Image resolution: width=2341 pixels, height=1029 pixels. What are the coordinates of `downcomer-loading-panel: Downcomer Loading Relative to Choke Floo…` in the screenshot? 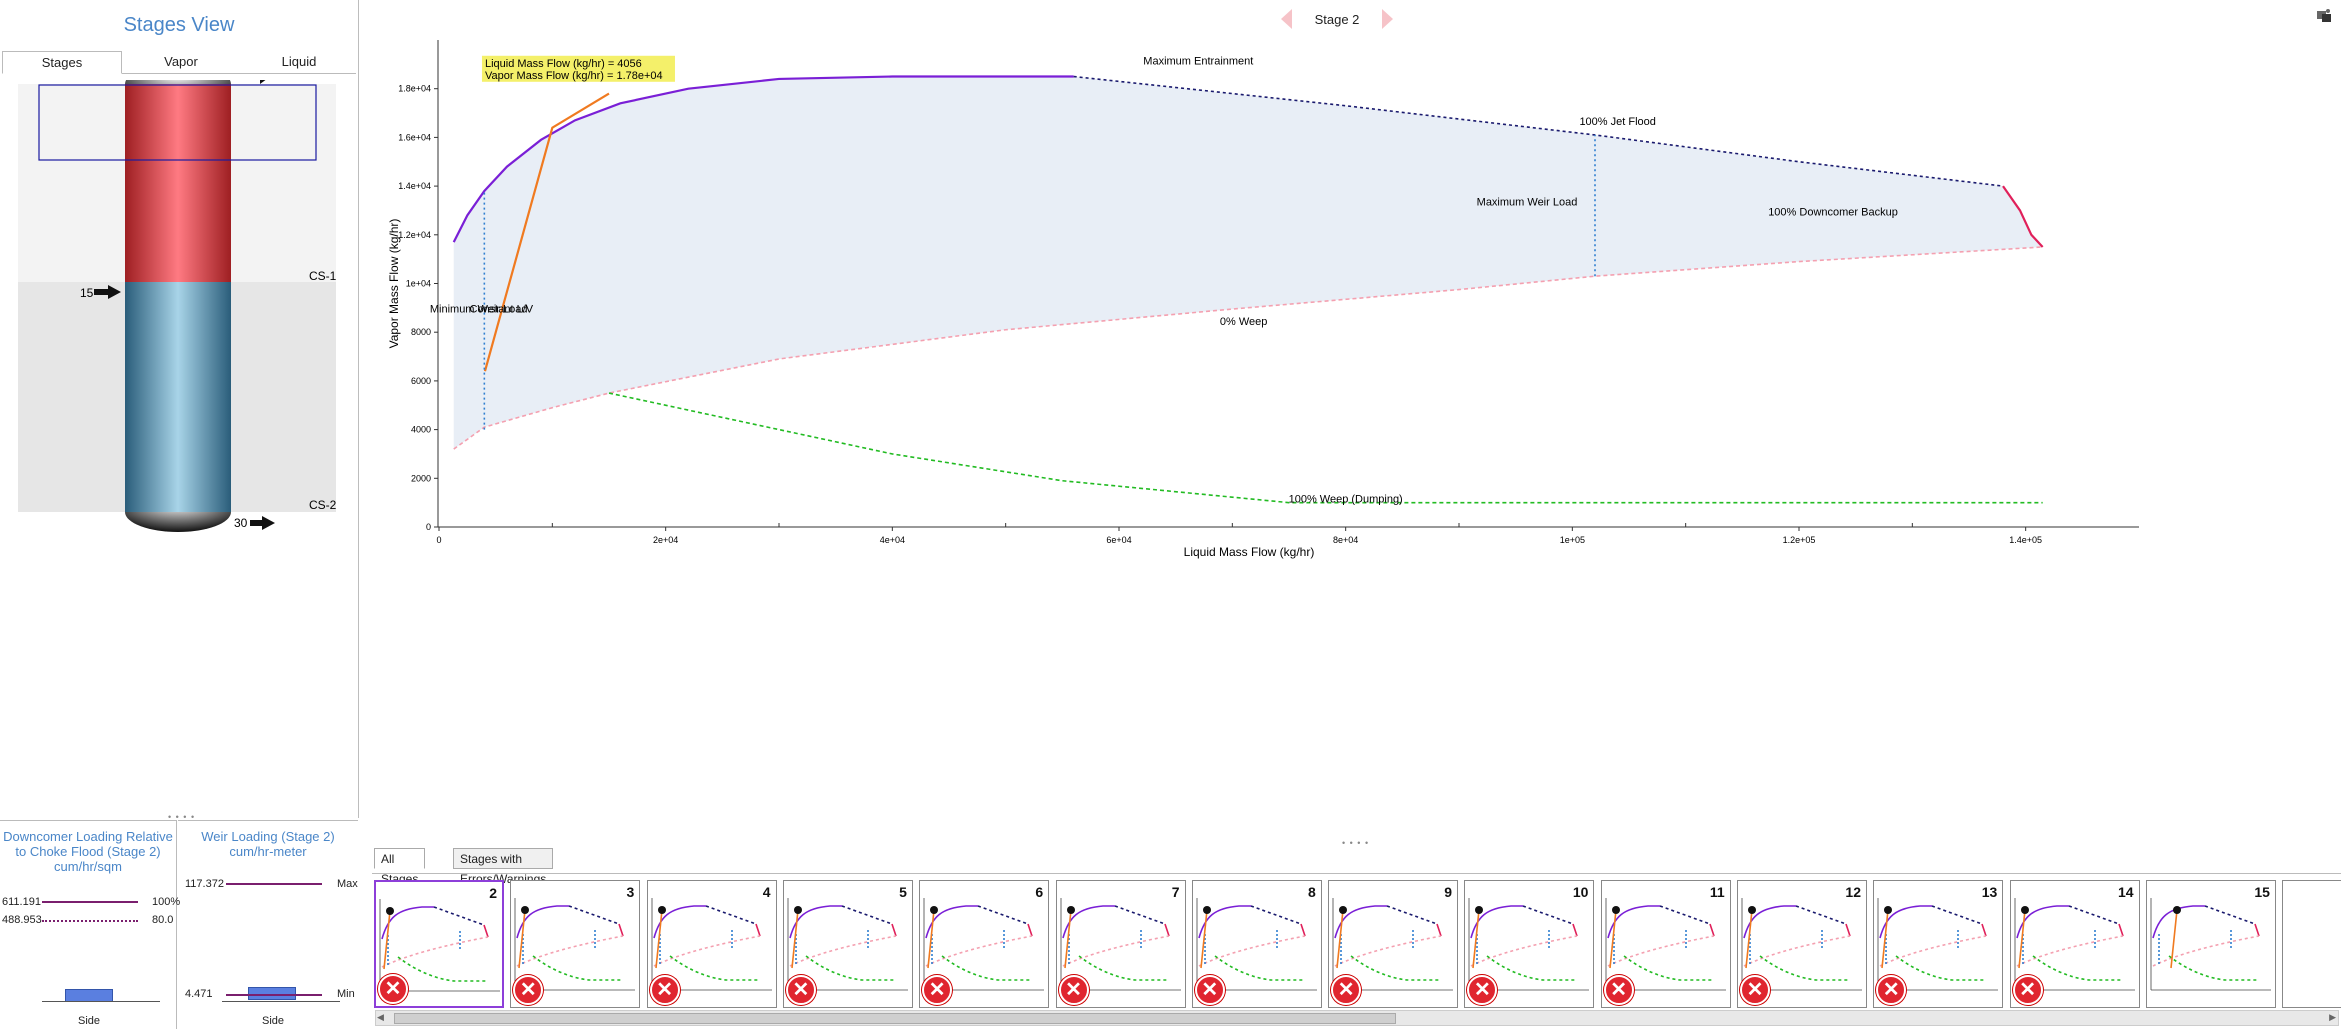 It's located at (90, 924).